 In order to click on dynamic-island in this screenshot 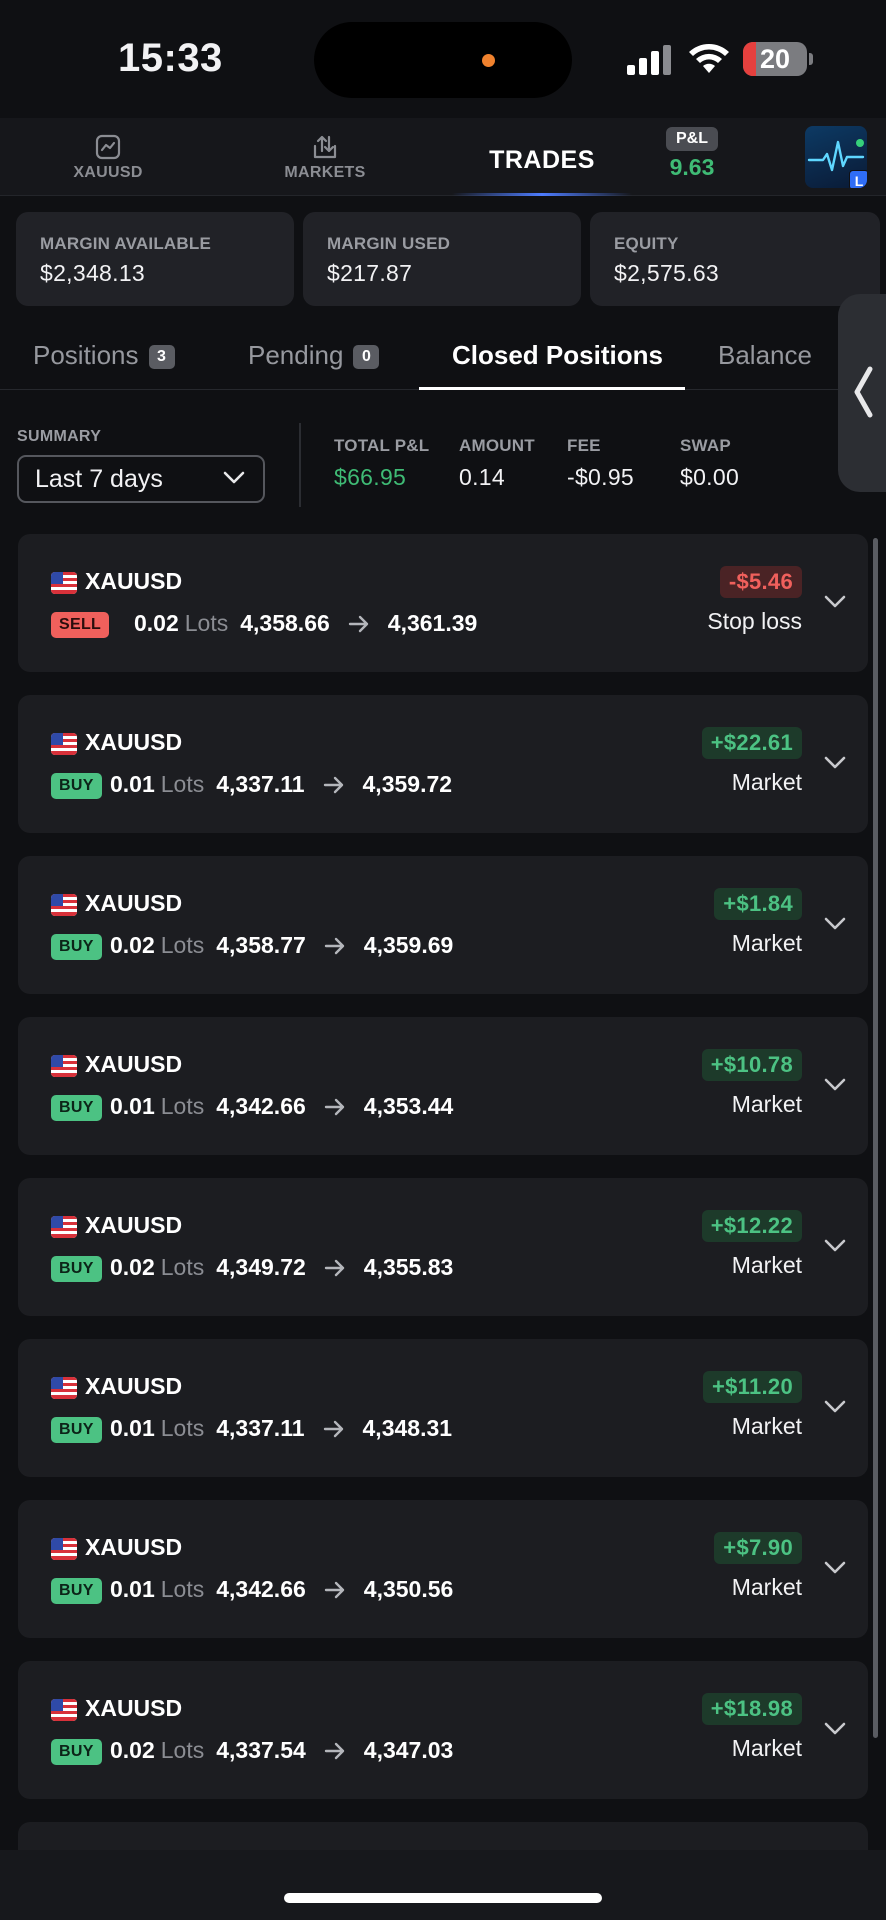, I will do `click(443, 60)`.